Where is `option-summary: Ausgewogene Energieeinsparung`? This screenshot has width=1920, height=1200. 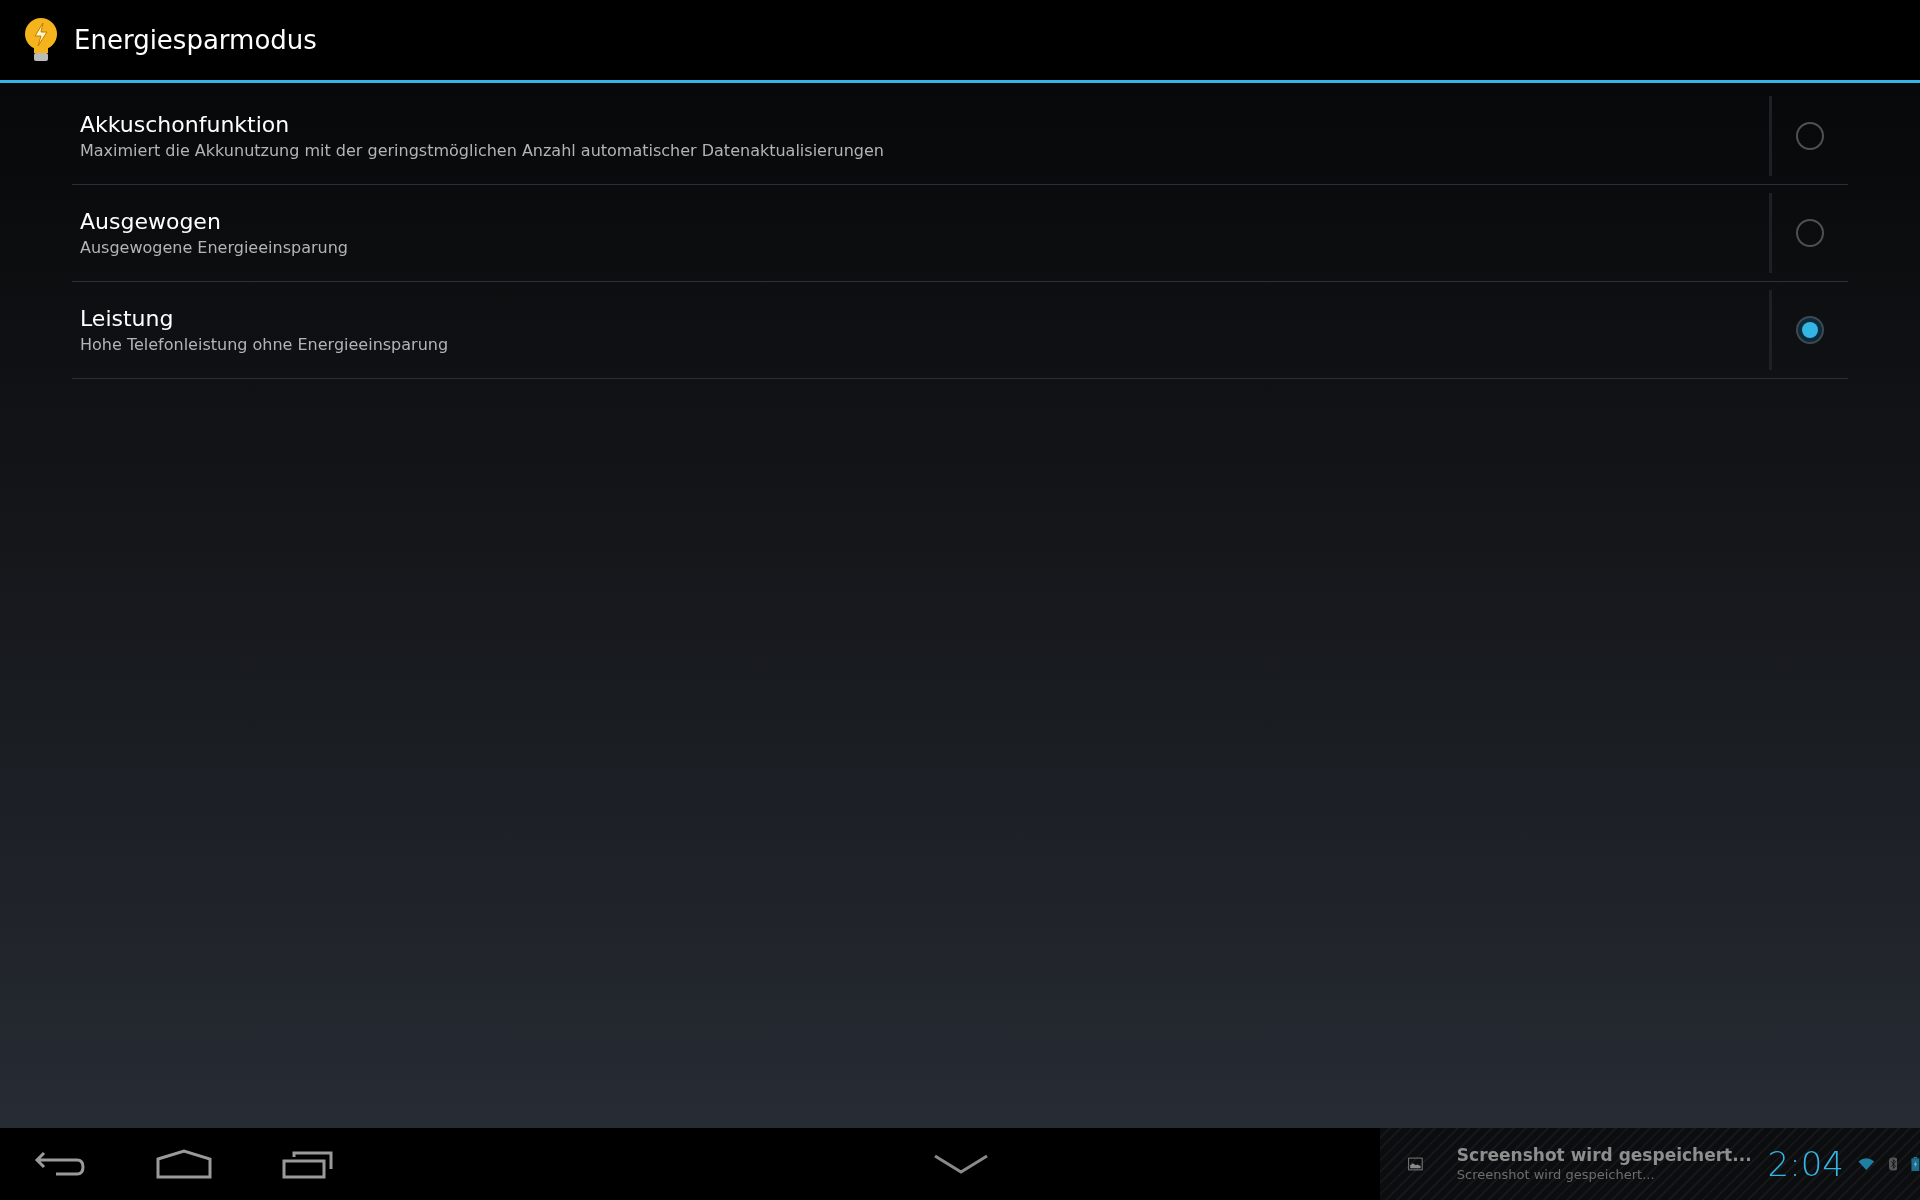 option-summary: Ausgewogene Energieeinsparung is located at coordinates (214, 248).